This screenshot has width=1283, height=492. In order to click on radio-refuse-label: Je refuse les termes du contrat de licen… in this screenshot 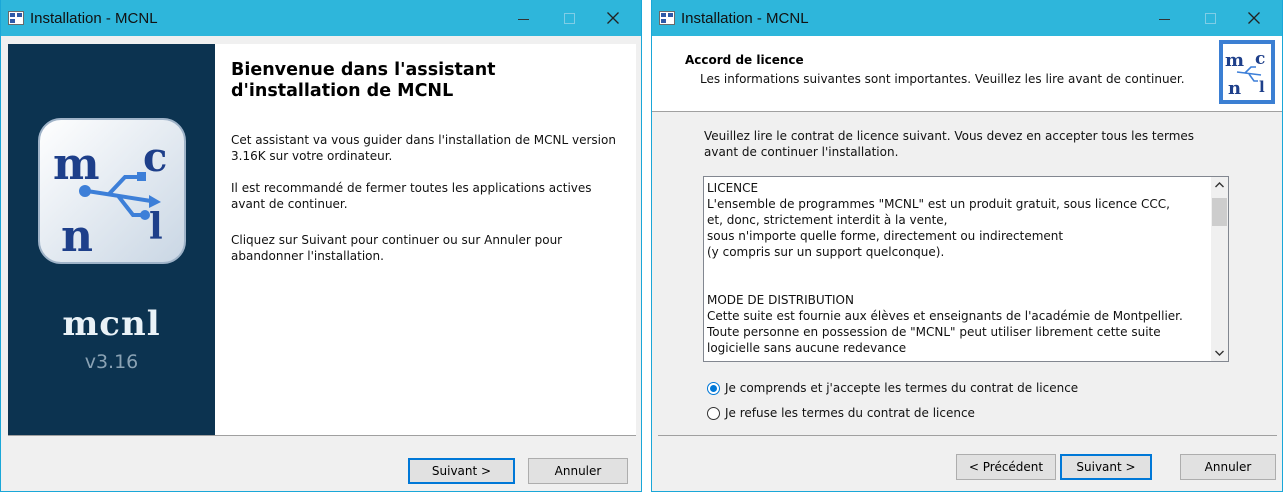, I will do `click(850, 413)`.